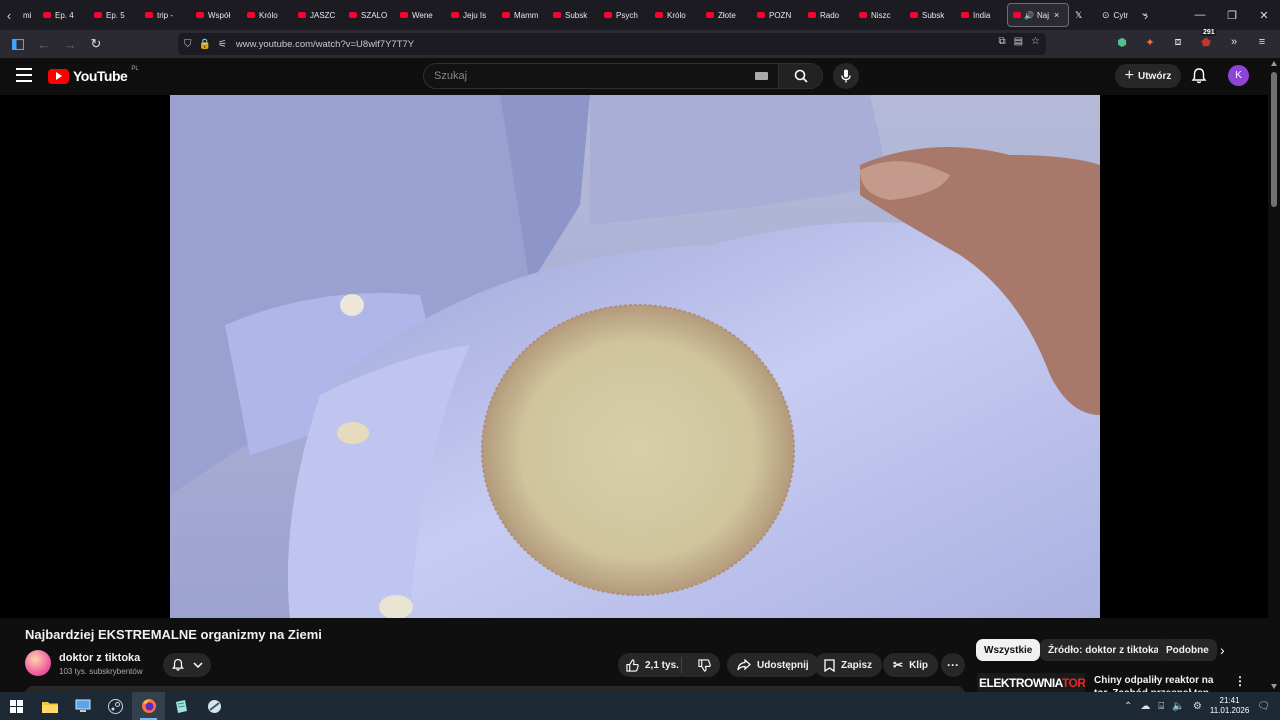 The width and height of the screenshot is (1280, 720). Describe the element at coordinates (96, 44) in the screenshot. I see `reload-icon: ↻` at that location.